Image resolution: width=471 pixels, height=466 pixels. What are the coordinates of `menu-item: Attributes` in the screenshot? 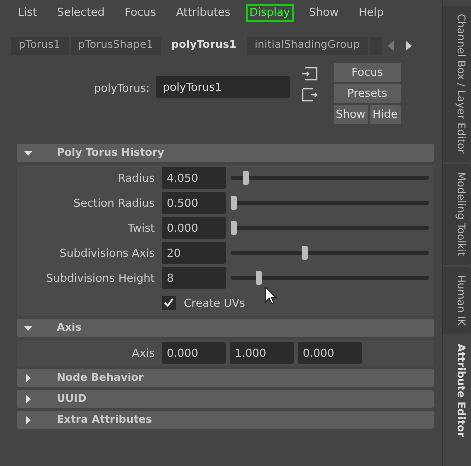 It's located at (203, 12).